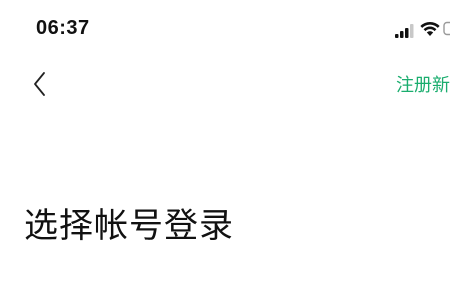 The image size is (450, 300). What do you see at coordinates (63, 28) in the screenshot?
I see `status-time: 06:37` at bounding box center [63, 28].